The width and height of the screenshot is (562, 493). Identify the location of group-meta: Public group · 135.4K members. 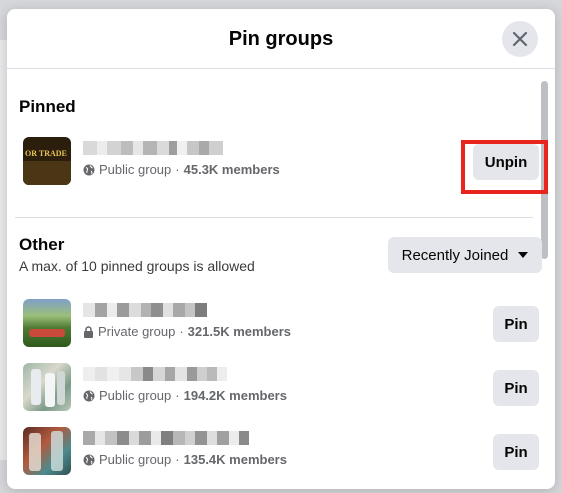
(185, 459).